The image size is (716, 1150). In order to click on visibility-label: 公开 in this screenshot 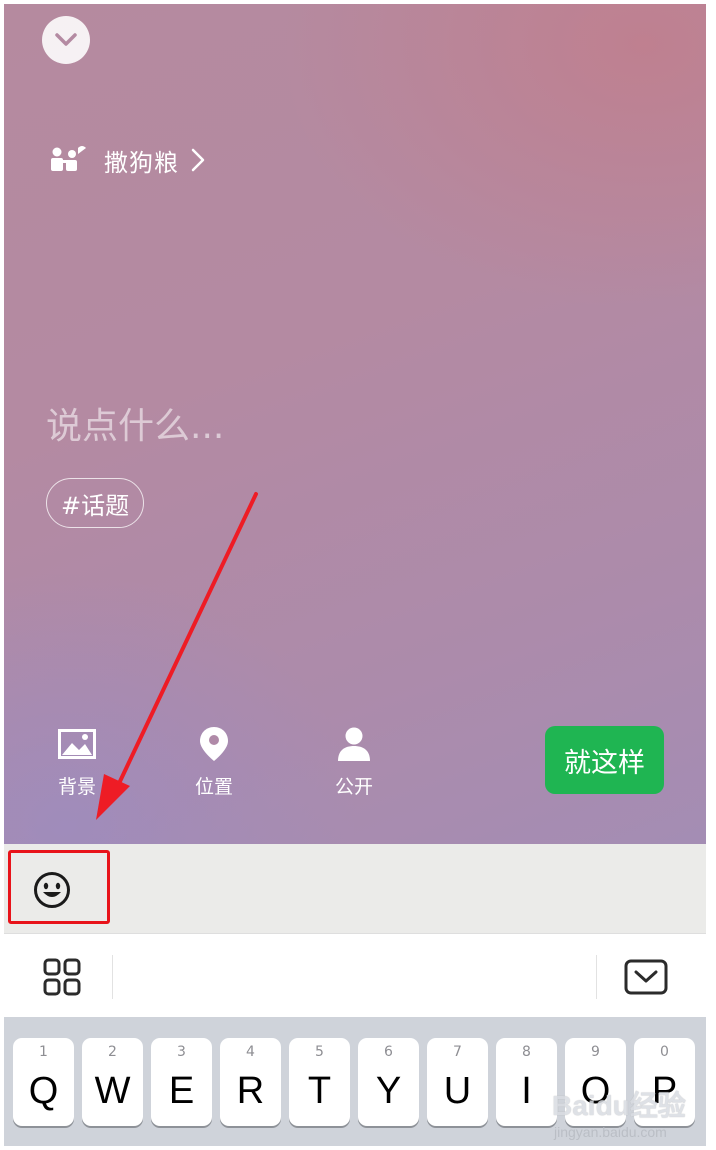, I will do `click(353, 787)`.